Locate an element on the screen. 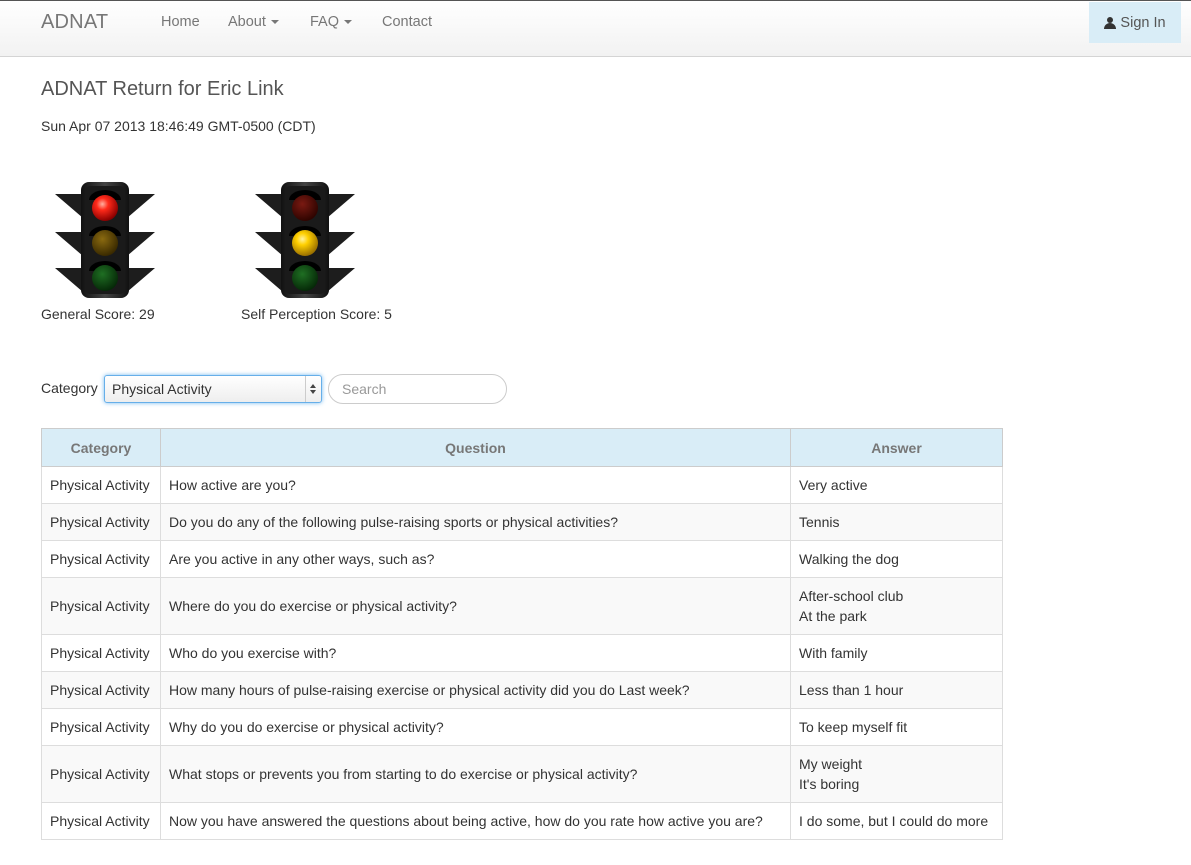 This screenshot has width=1191, height=865. report-timestamp: Sun Apr 07 2013 18:46:49 GMT-0500 (CDT) is located at coordinates (178, 126).